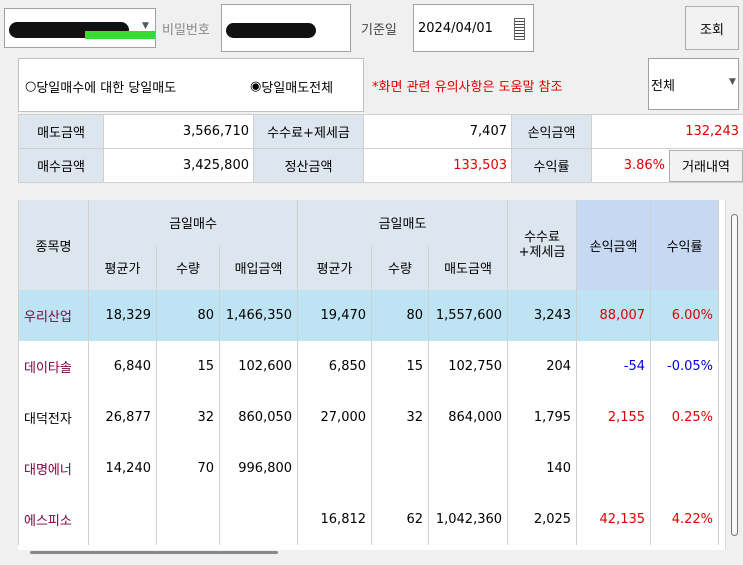 Image resolution: width=743 pixels, height=565 pixels. I want to click on sell-qty: 80, so click(400, 315).